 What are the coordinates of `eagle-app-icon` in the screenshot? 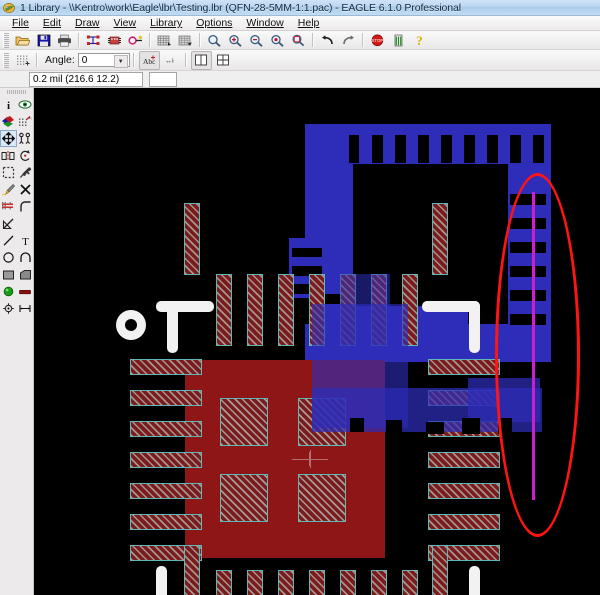 It's located at (9, 8).